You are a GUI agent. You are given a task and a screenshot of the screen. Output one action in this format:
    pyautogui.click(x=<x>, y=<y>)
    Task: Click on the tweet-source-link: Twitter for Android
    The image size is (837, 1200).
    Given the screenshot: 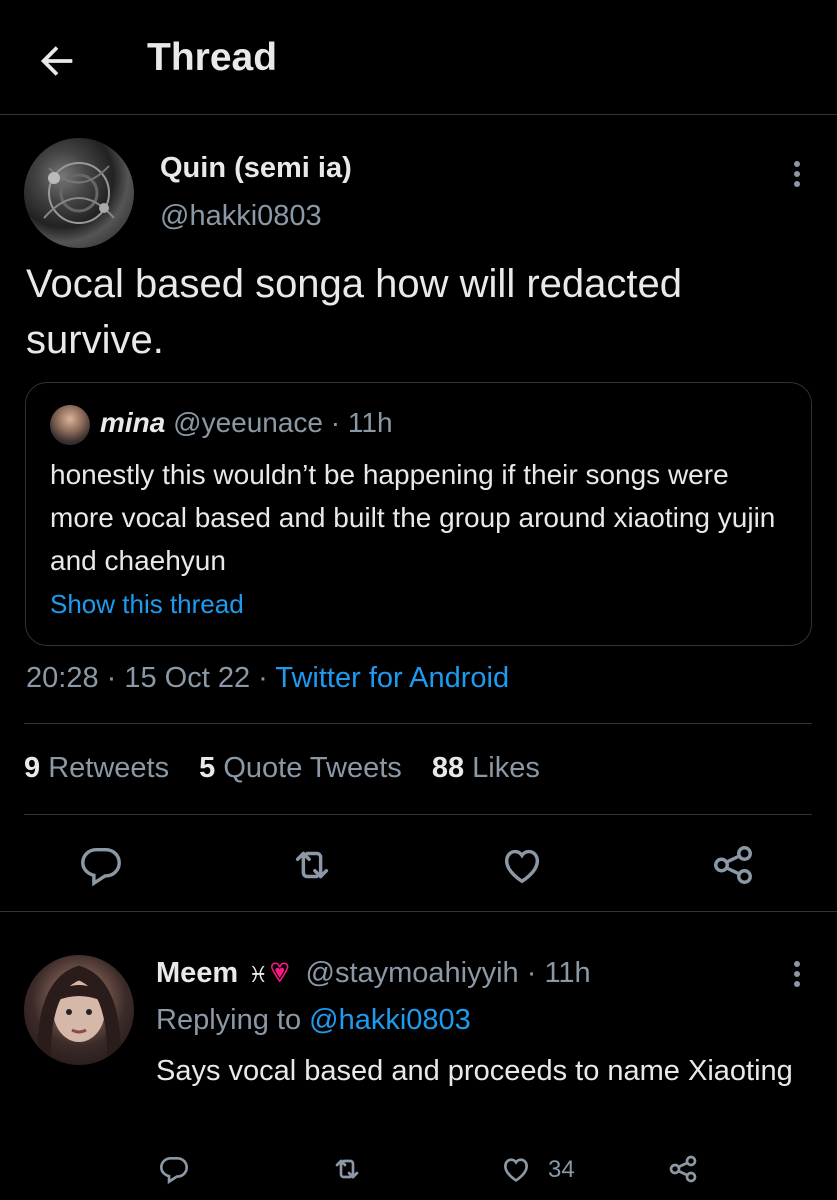 What is the action you would take?
    pyautogui.click(x=392, y=678)
    